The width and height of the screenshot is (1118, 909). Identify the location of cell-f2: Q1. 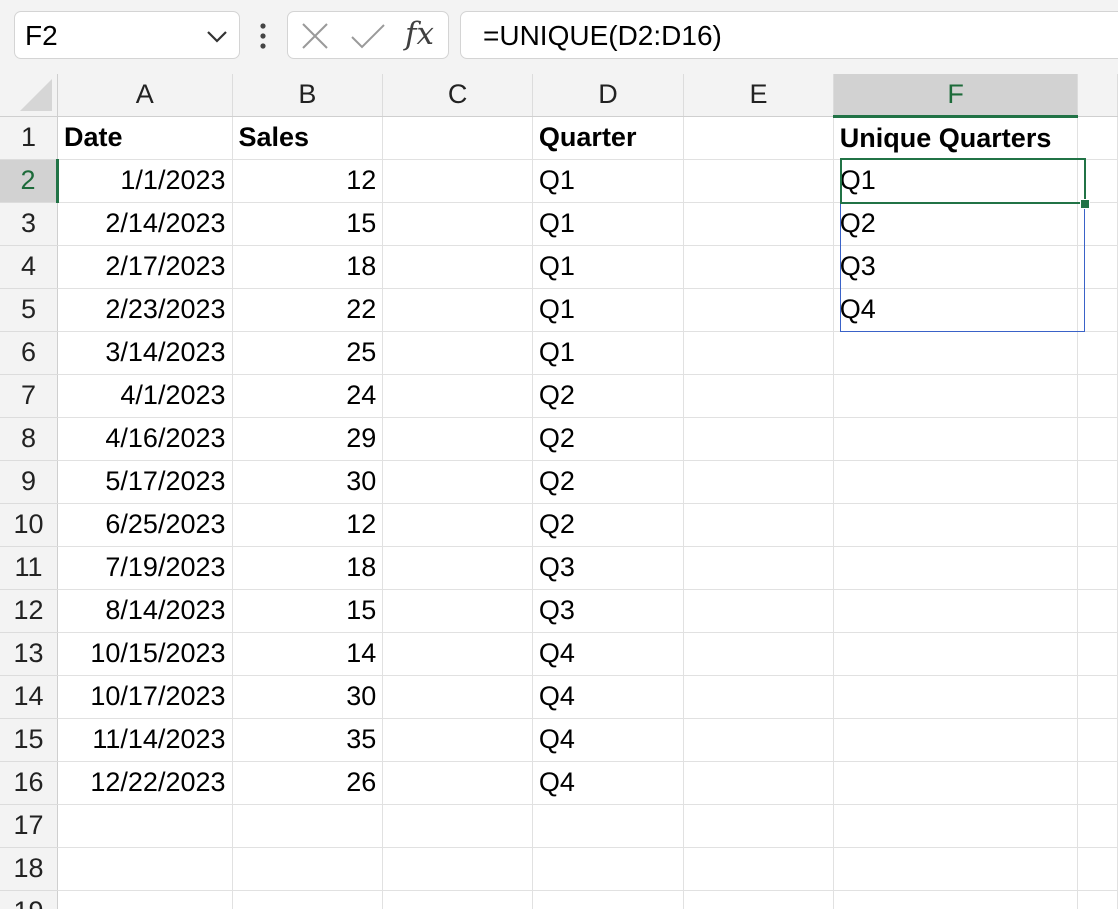
(956, 181).